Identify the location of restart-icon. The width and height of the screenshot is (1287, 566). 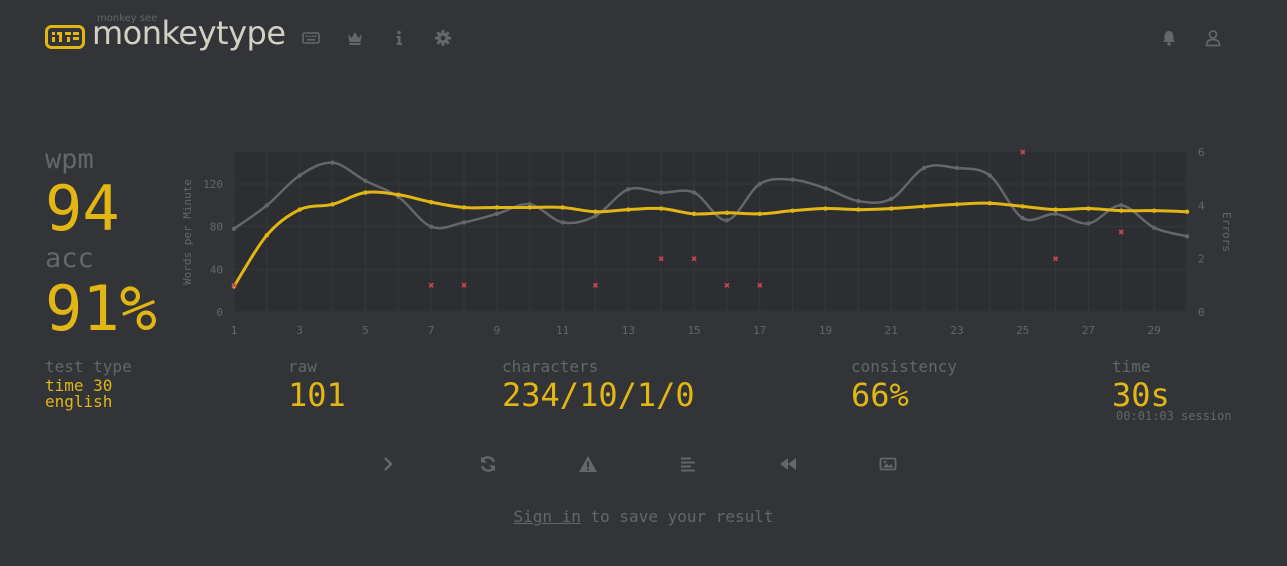
(488, 464).